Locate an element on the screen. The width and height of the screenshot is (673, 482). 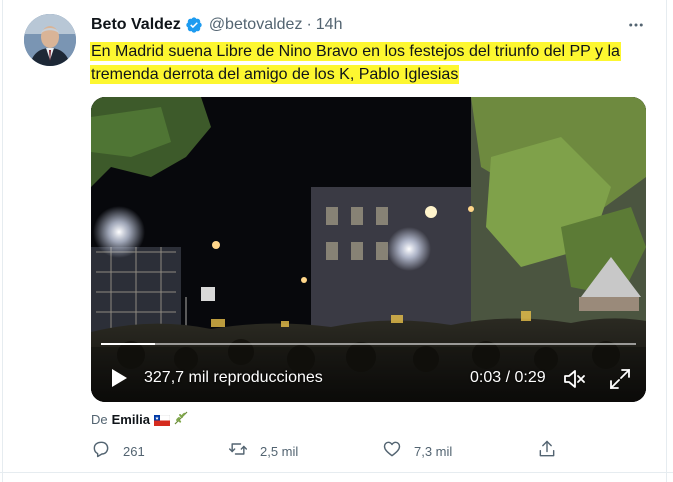
author-name: Beto Valdez is located at coordinates (136, 25).